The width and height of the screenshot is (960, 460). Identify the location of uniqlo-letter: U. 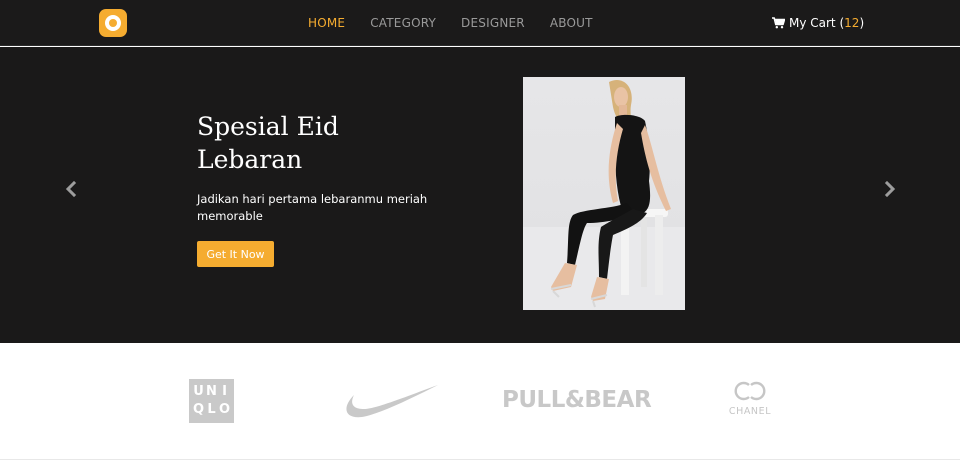
(198, 391).